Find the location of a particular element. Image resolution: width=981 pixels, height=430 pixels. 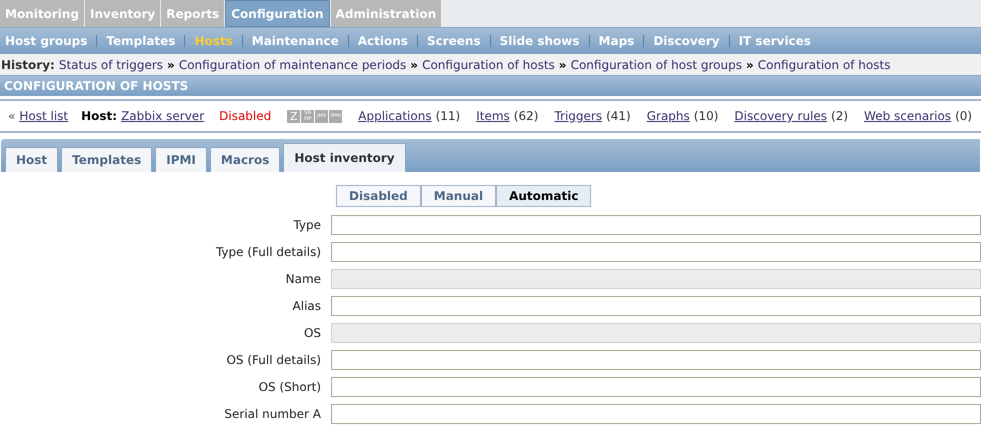

field-label: OS is located at coordinates (312, 333).